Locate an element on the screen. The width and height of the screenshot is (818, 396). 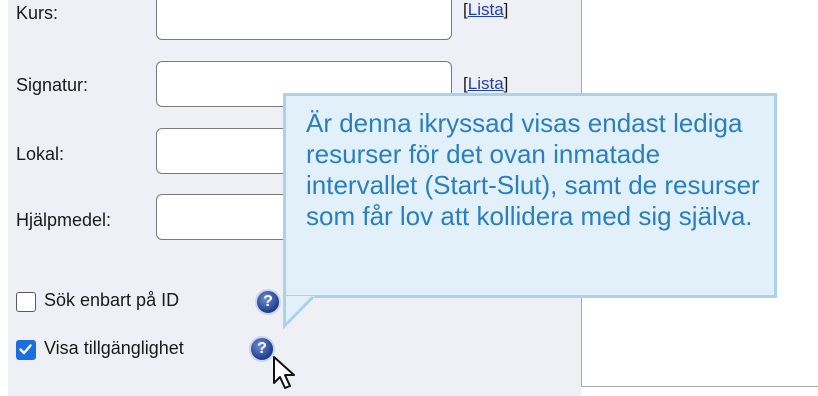
signatur-lista: [Lista] is located at coordinates (486, 83).